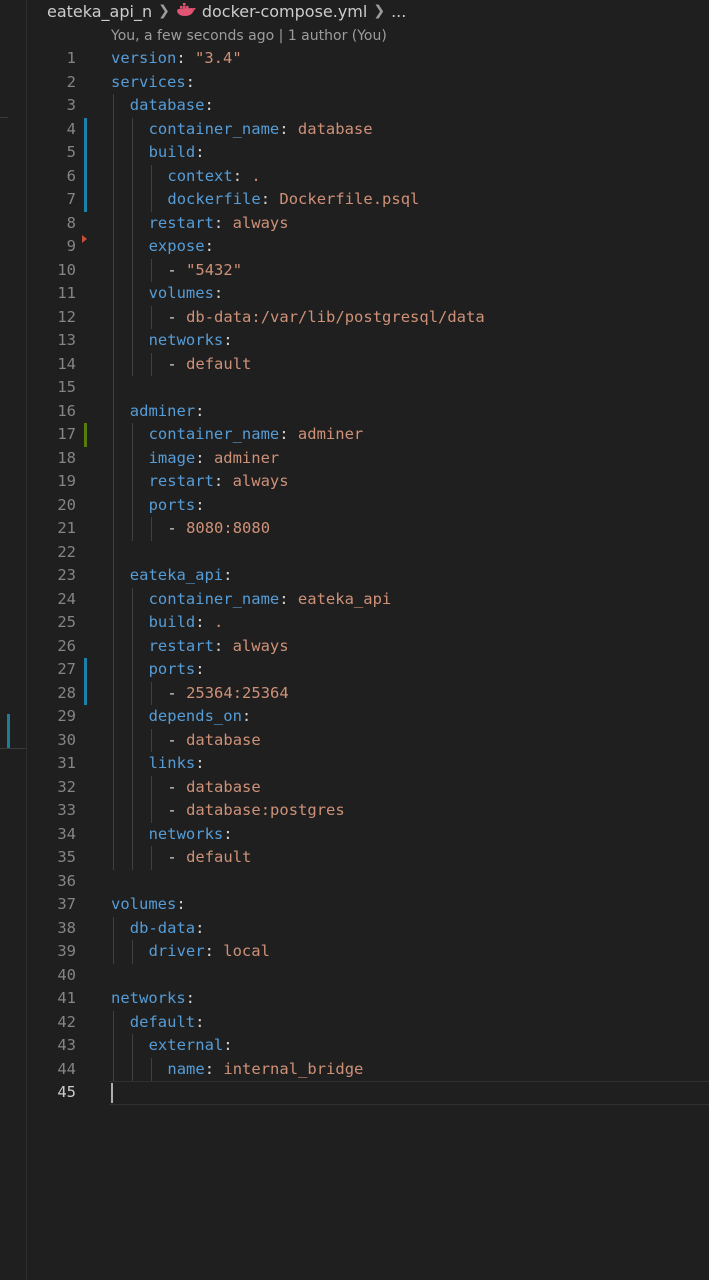 The width and height of the screenshot is (709, 1280). What do you see at coordinates (354, 670) in the screenshot?
I see `code-line: 27 ports:` at bounding box center [354, 670].